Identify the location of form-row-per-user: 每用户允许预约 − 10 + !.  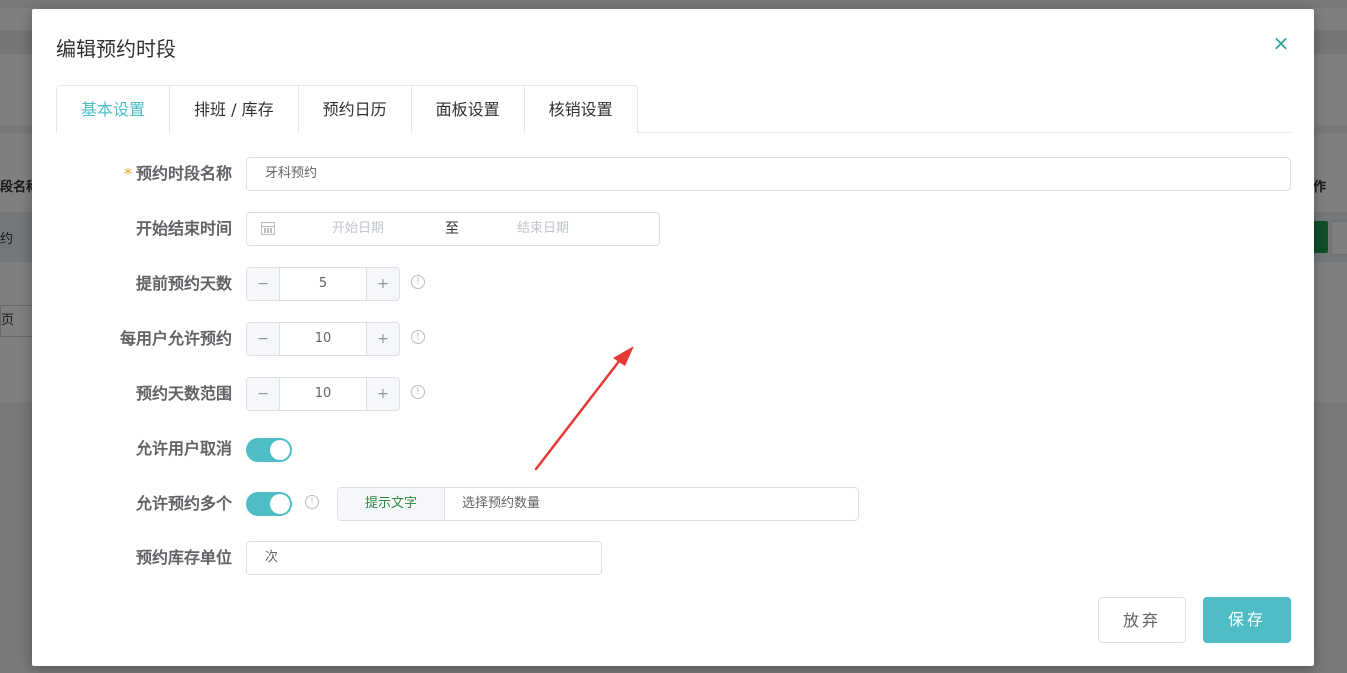
(673, 339).